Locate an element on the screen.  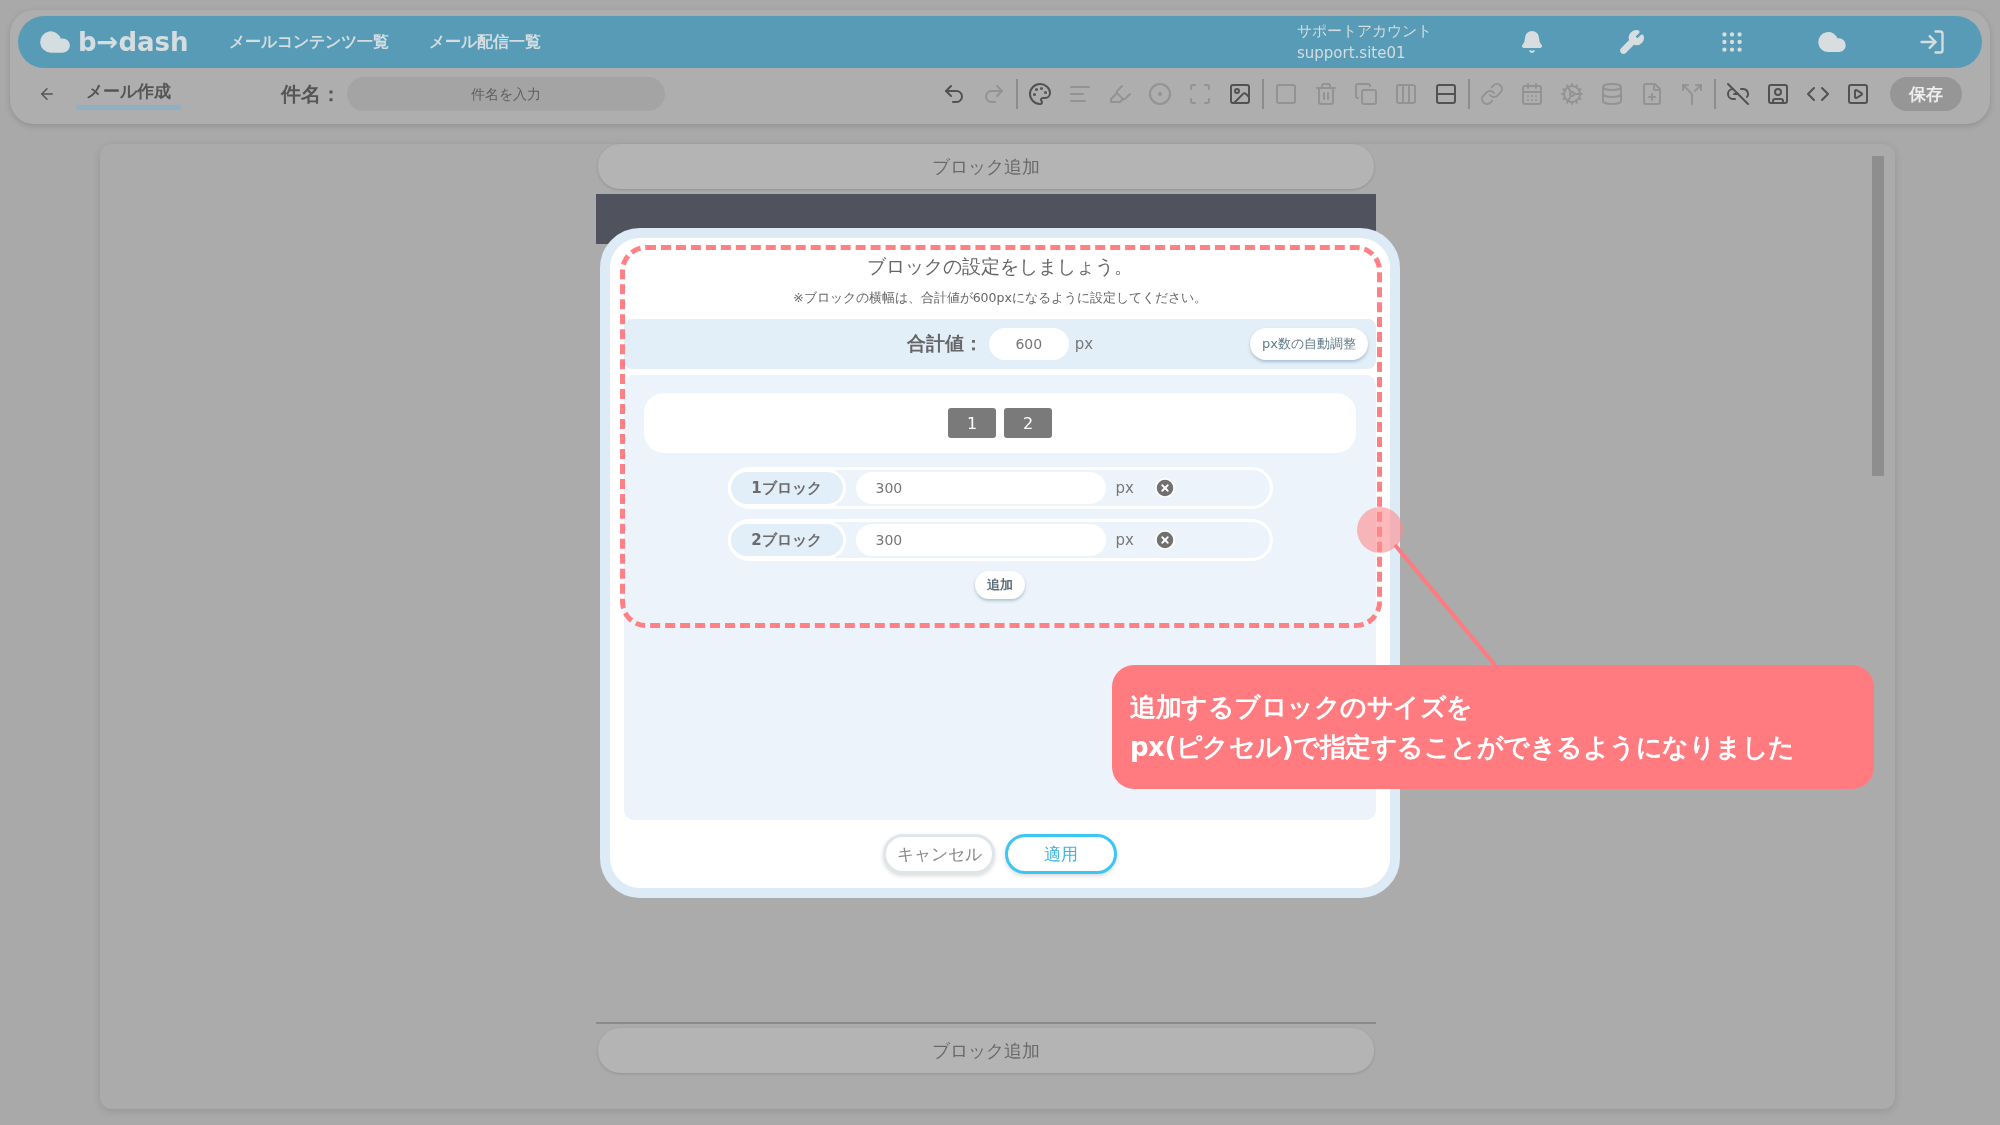
cancel-button: キャンセル is located at coordinates (939, 854).